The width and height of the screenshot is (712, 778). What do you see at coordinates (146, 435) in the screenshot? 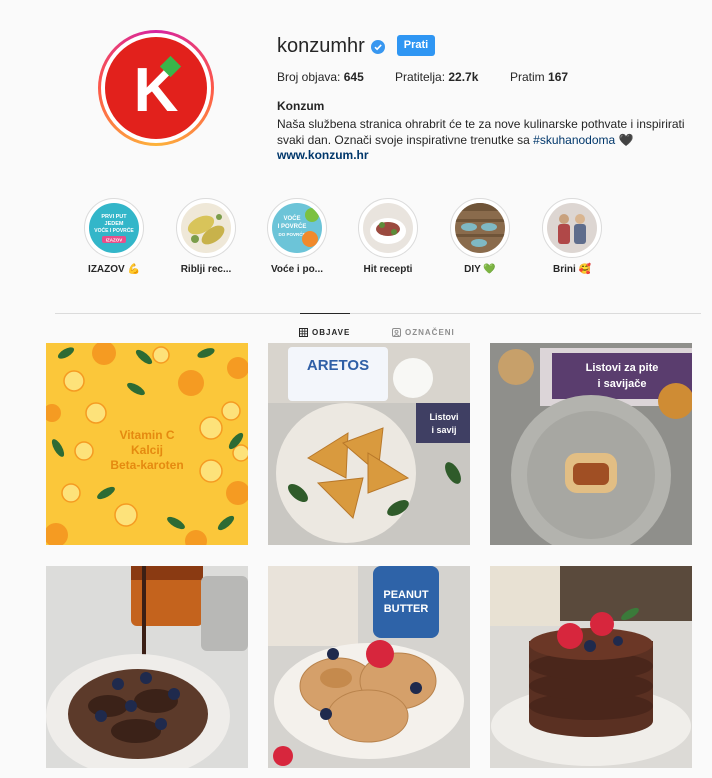
I see `post-text-line: Vitamin C` at bounding box center [146, 435].